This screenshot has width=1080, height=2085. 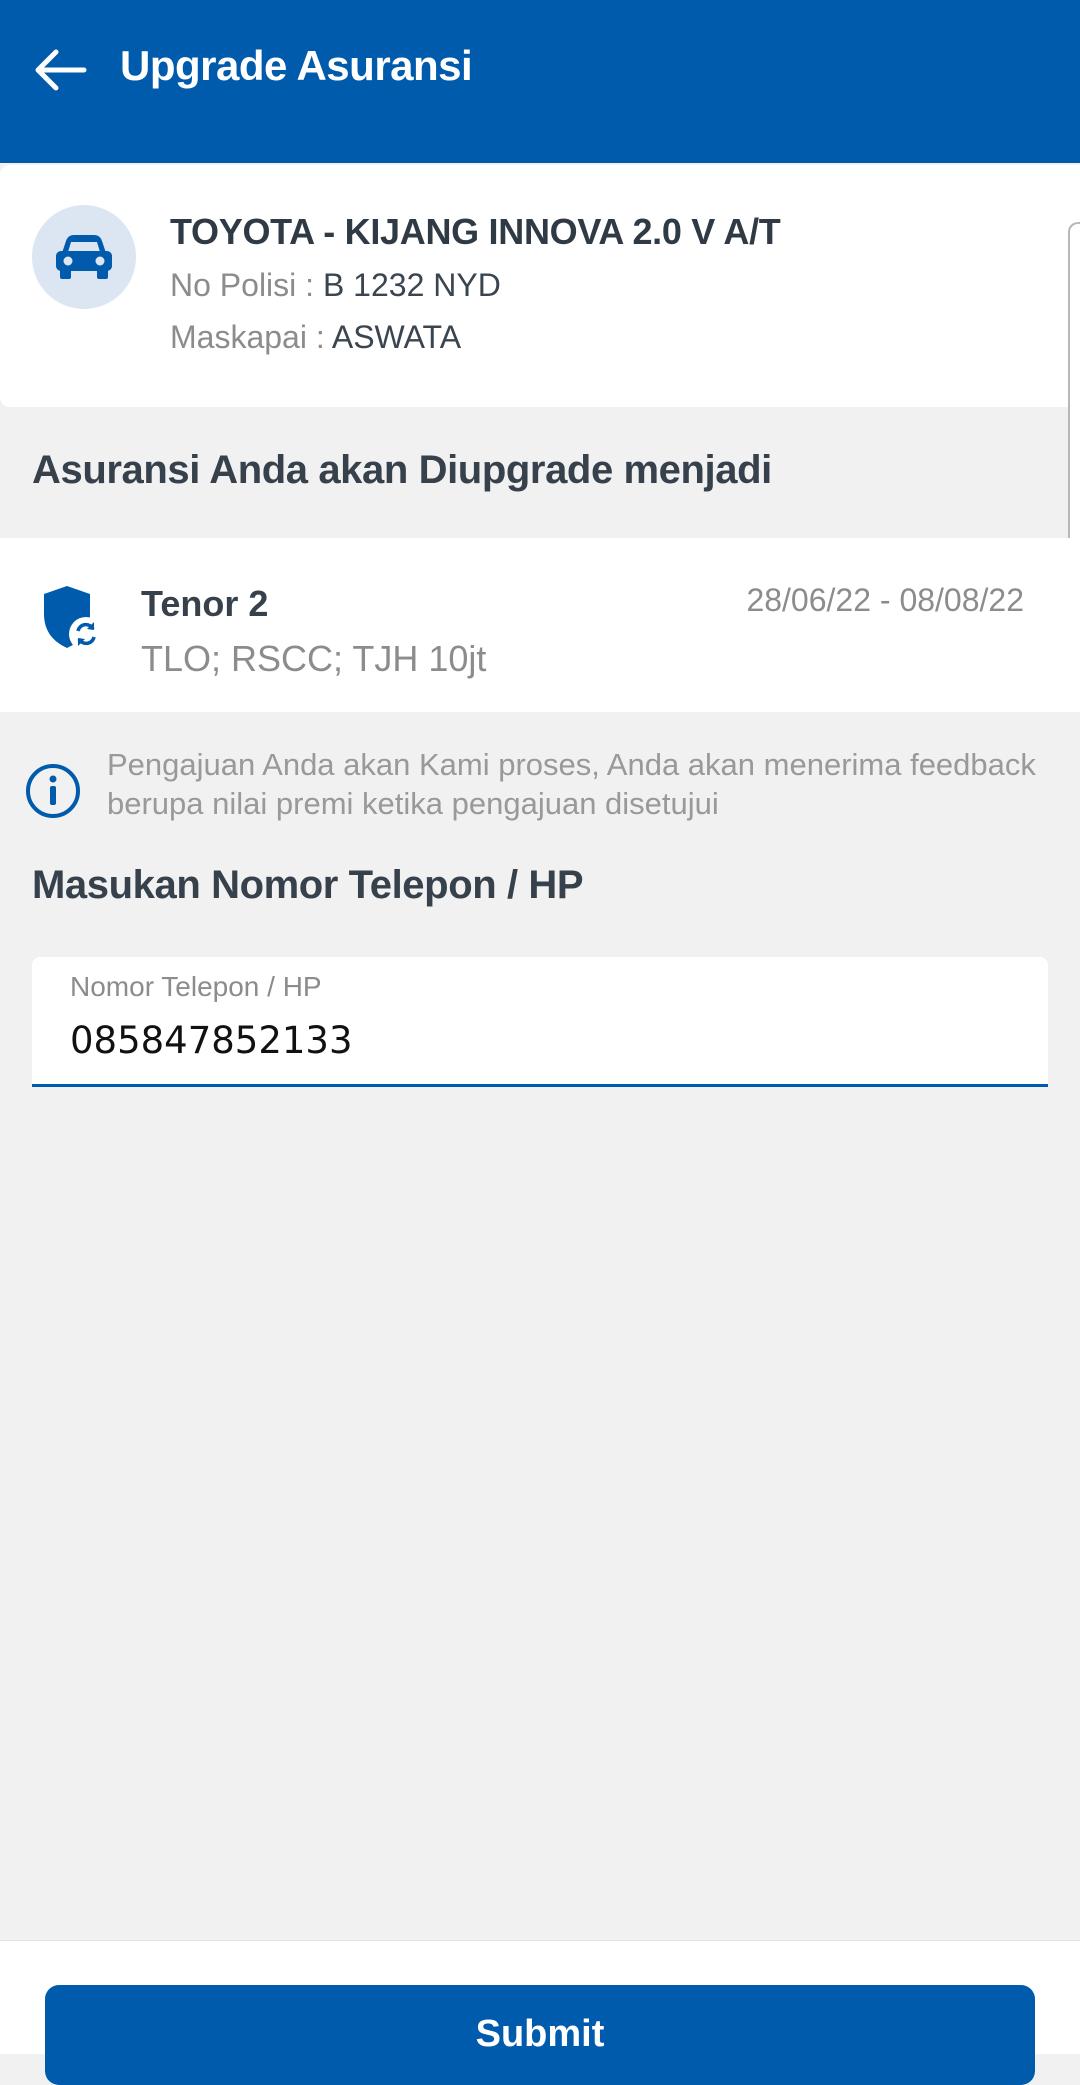 I want to click on police-number-row: No Polisi : B 1232 NYD, so click(x=335, y=285).